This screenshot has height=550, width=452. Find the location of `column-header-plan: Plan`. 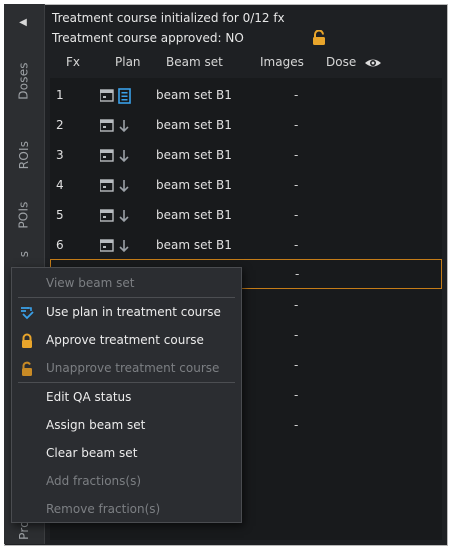

column-header-plan: Plan is located at coordinates (128, 62).